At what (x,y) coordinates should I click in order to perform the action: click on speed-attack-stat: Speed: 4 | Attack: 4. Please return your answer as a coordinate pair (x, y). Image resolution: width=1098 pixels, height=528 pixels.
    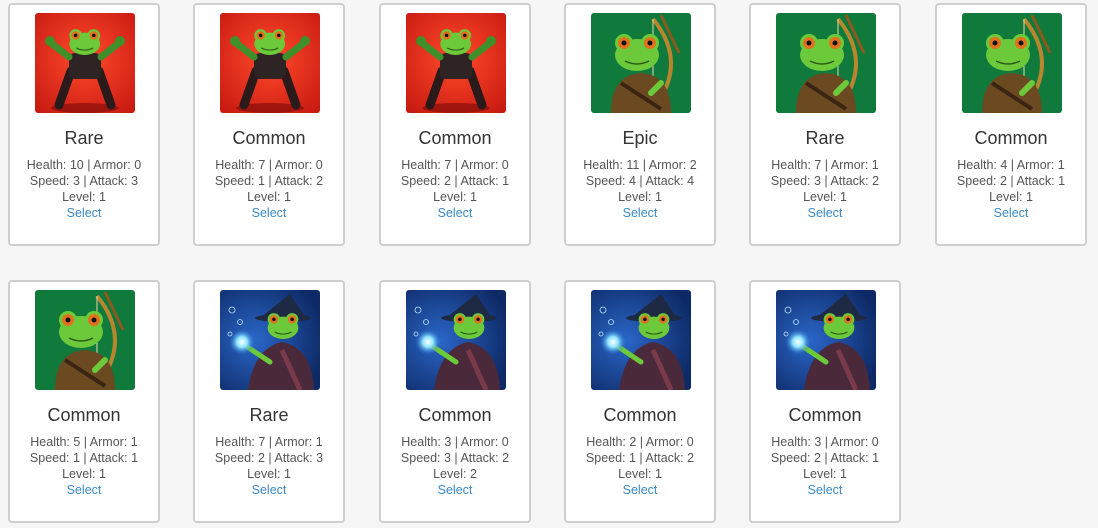
    Looking at the image, I should click on (640, 181).